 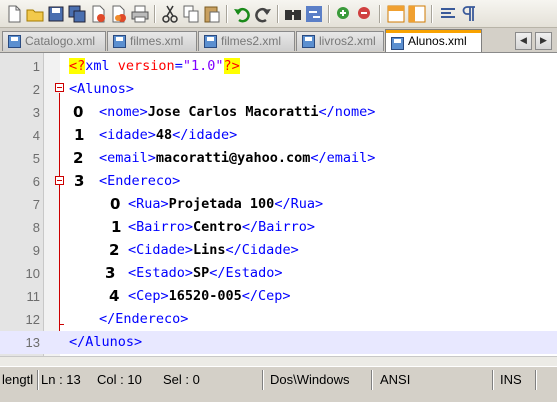 What do you see at coordinates (140, 181) in the screenshot?
I see `code-text: <Endereco>` at bounding box center [140, 181].